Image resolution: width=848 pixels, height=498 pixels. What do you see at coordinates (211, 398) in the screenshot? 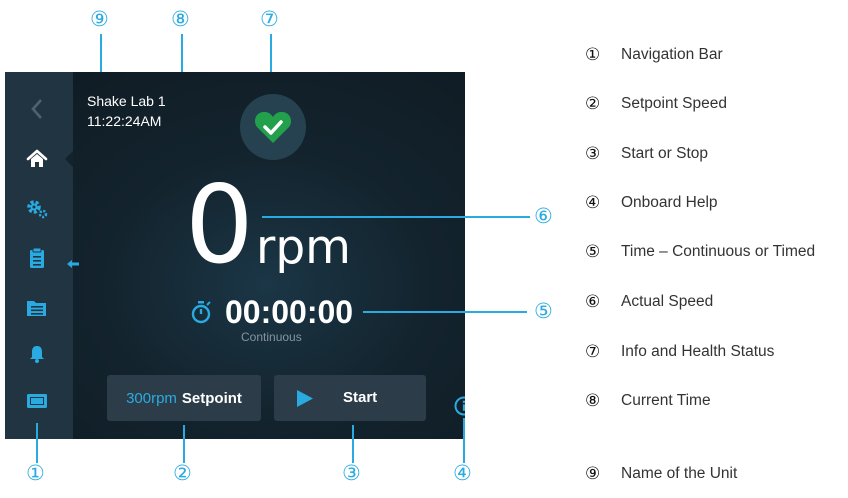
I see `setpoint-label: Setpoint` at bounding box center [211, 398].